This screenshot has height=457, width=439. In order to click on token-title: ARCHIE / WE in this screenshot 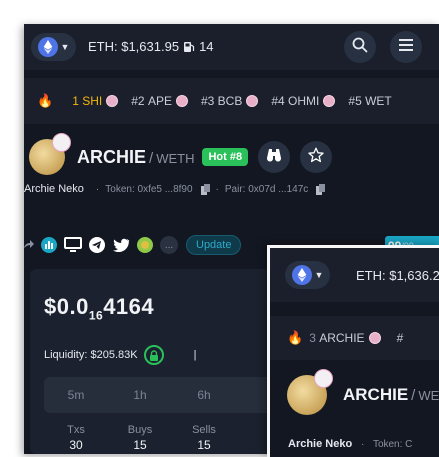, I will do `click(391, 395)`.